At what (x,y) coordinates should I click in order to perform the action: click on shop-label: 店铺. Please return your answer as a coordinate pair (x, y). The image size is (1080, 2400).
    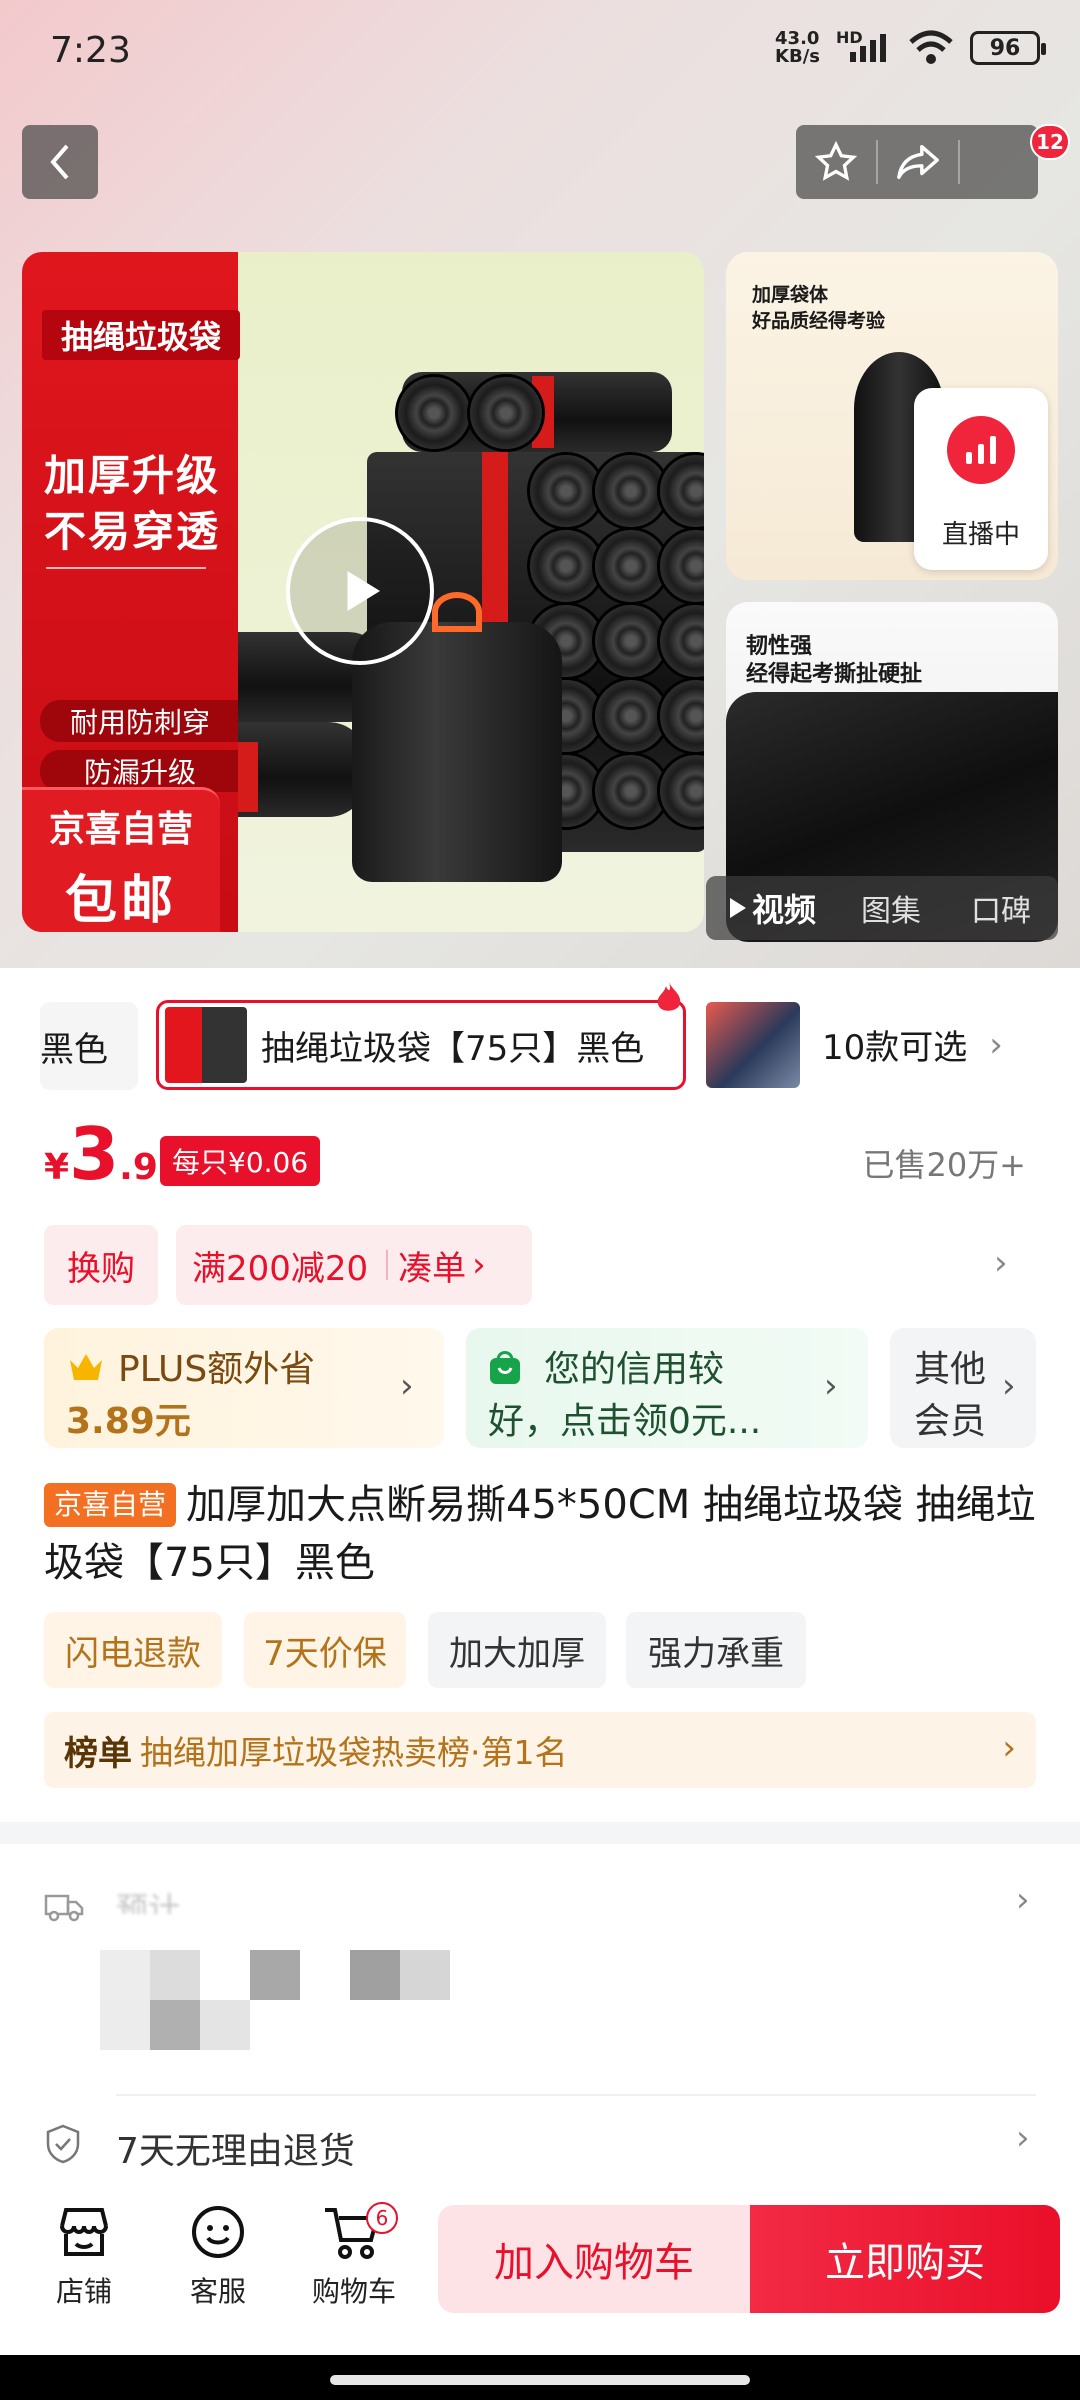
    Looking at the image, I should click on (83, 2291).